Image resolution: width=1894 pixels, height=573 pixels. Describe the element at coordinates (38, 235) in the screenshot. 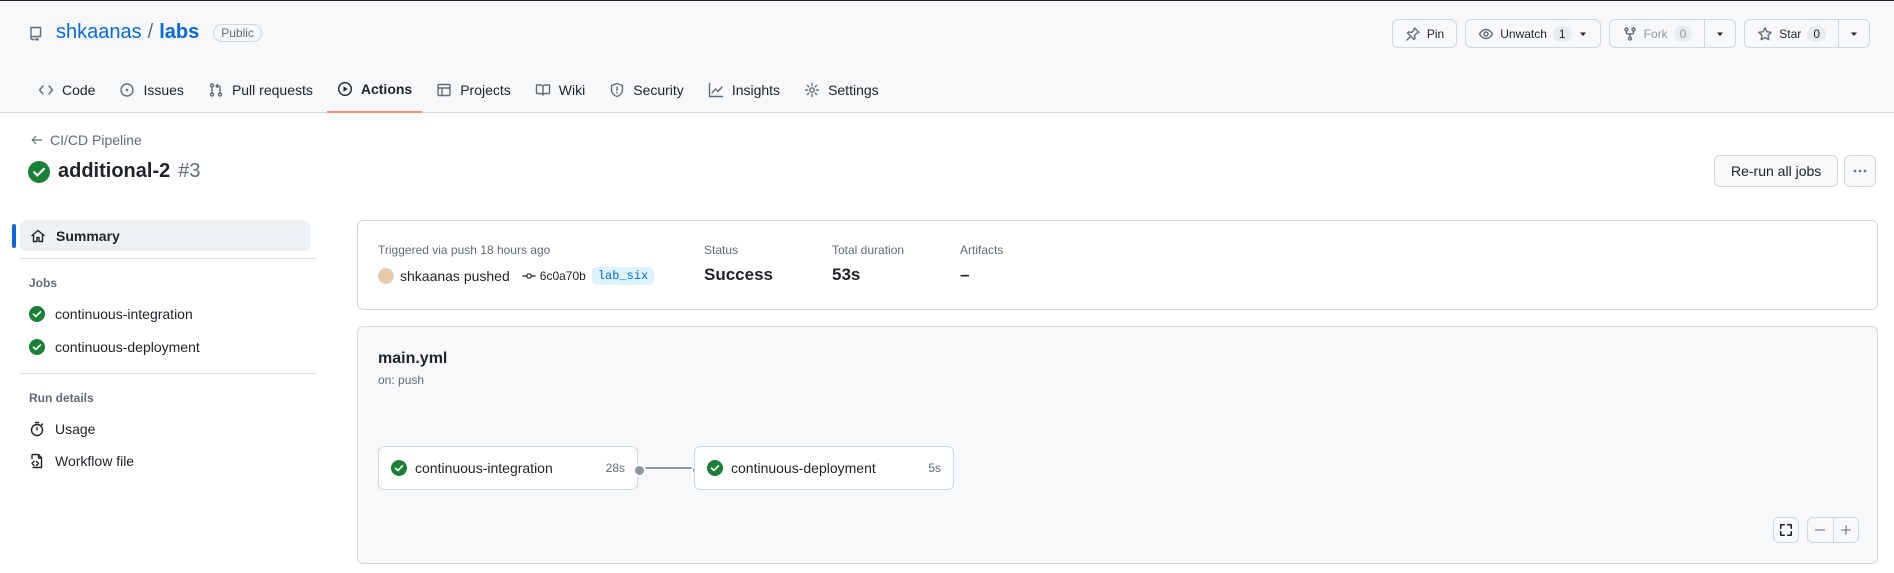

I see `home-icon` at that location.